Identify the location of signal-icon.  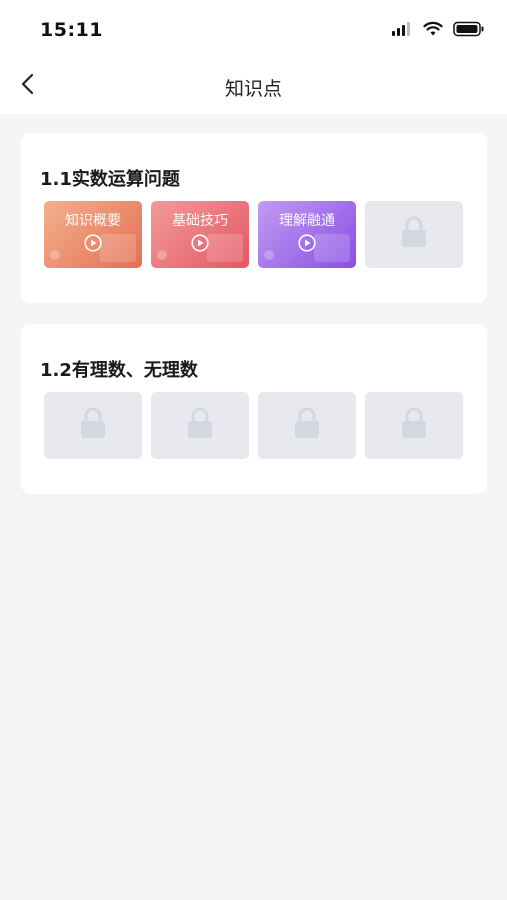
(402, 31).